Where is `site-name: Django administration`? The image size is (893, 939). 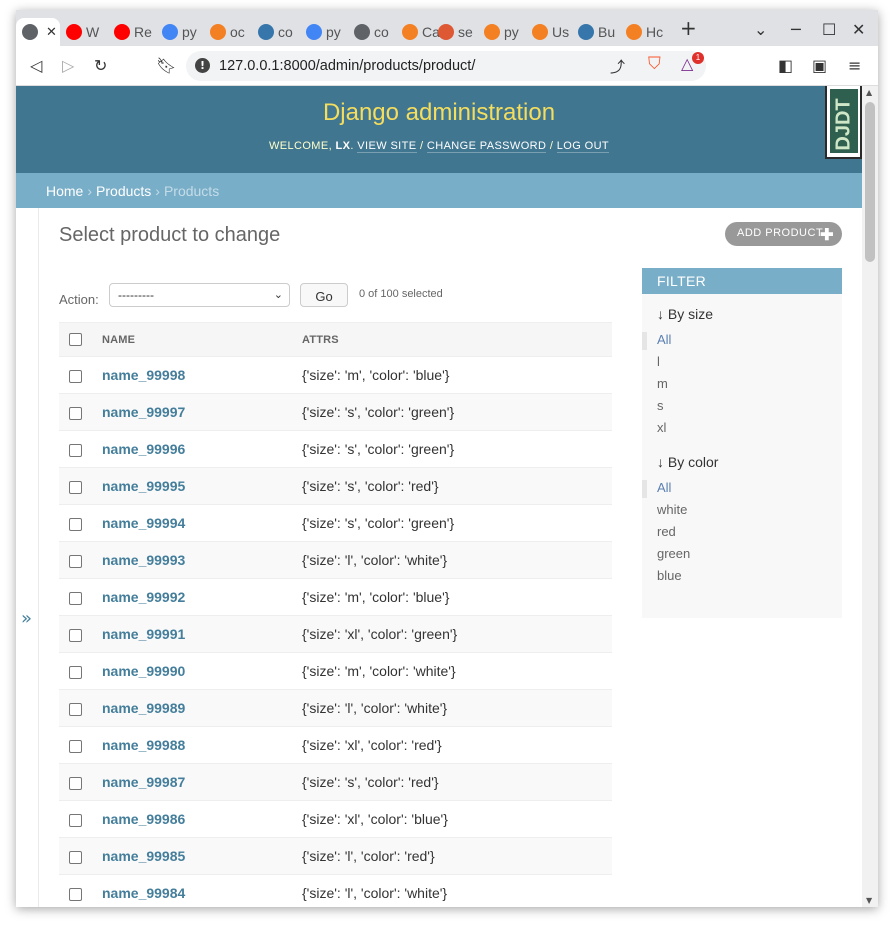
site-name: Django administration is located at coordinates (439, 113).